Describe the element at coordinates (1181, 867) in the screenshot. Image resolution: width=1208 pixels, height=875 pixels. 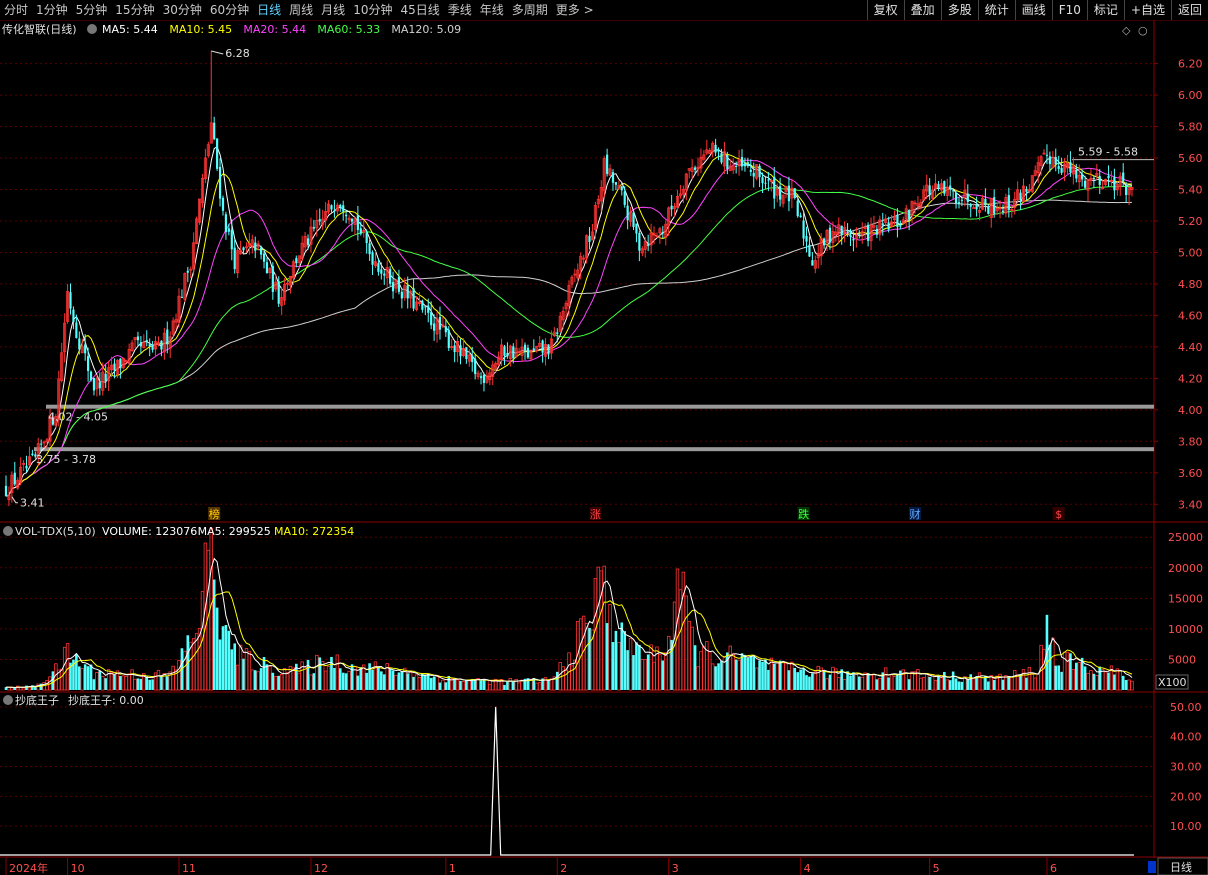
I see `period-indicator: 日线` at that location.